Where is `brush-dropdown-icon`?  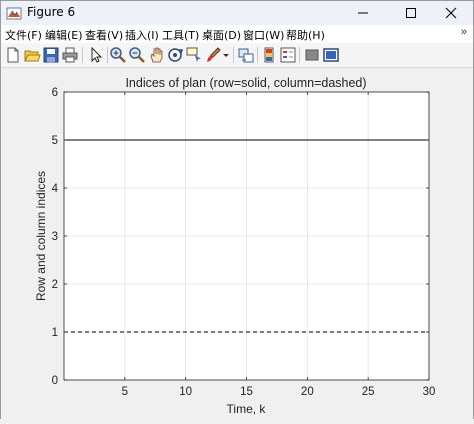
brush-dropdown-icon is located at coordinates (226, 55).